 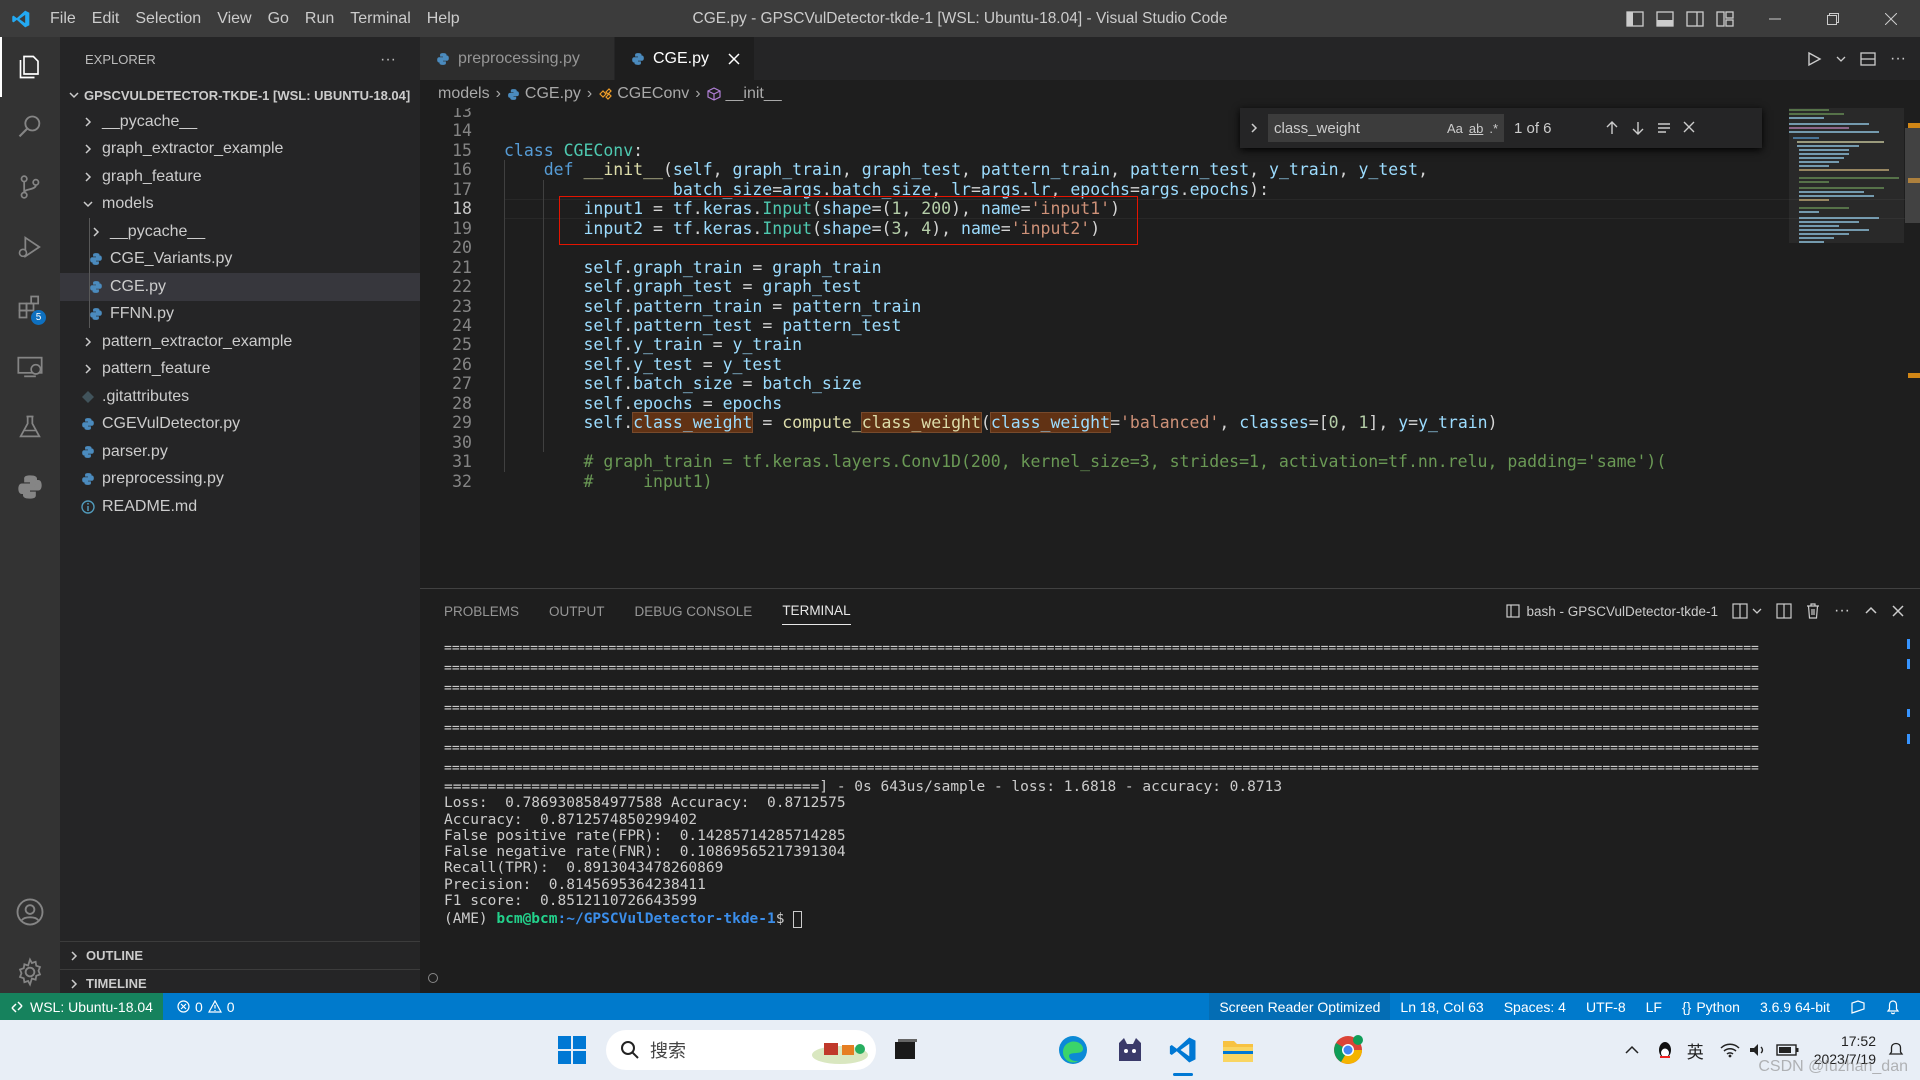 What do you see at coordinates (464, 94) in the screenshot?
I see `breadcrumb-folder: models` at bounding box center [464, 94].